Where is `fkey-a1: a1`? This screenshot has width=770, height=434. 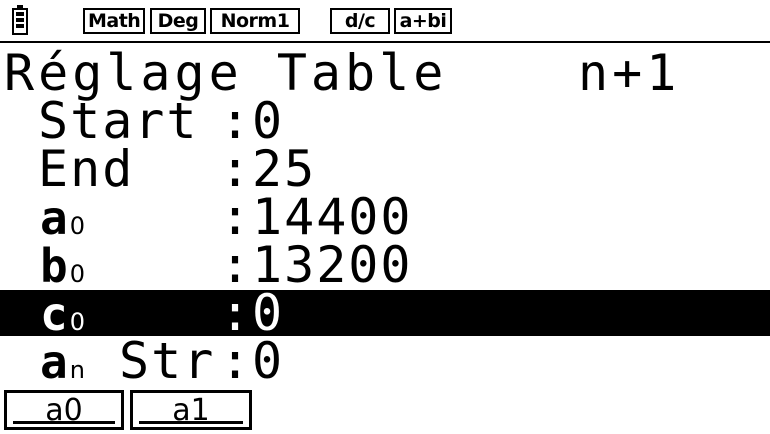 fkey-a1: a1 is located at coordinates (191, 410).